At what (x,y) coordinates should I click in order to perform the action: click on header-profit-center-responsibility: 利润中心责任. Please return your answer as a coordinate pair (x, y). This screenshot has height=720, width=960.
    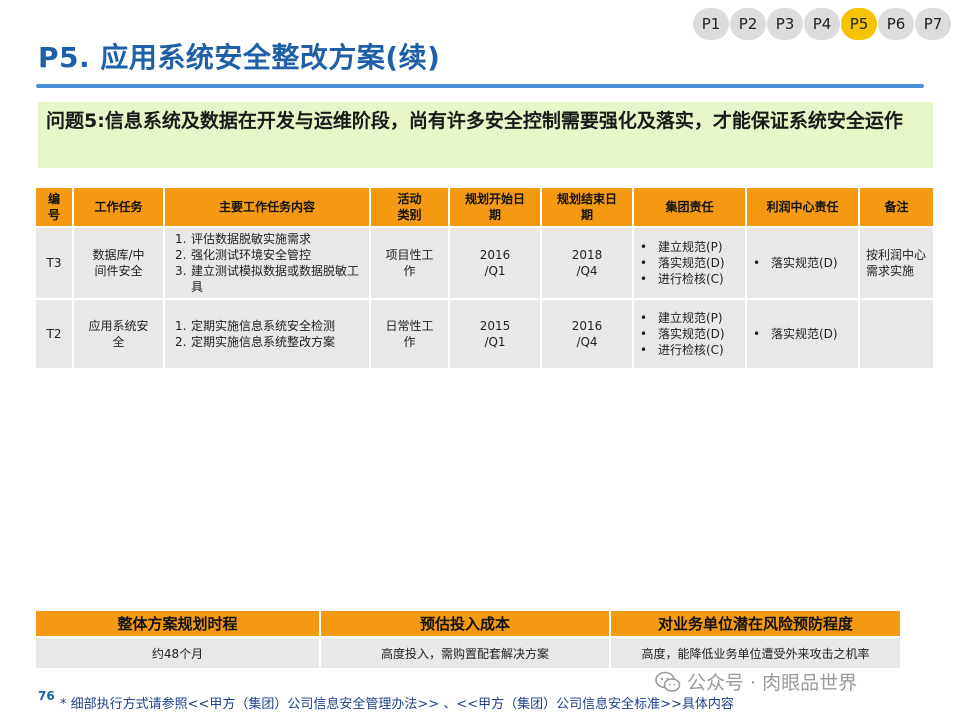
    Looking at the image, I should click on (802, 207).